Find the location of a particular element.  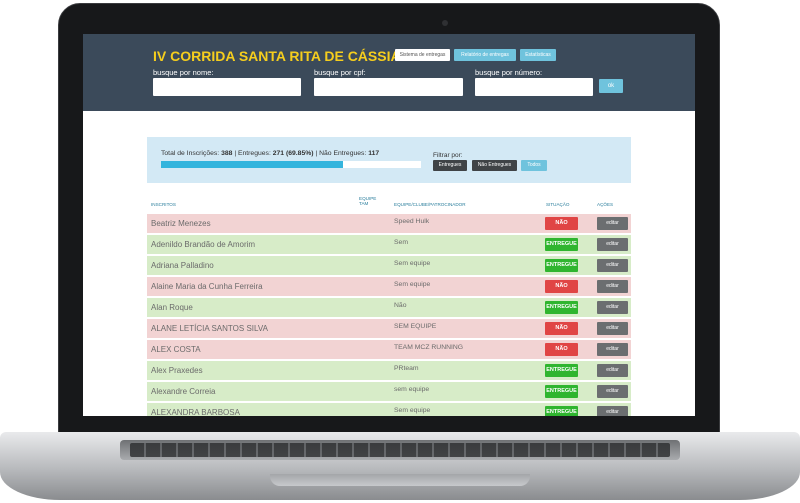

column-header-status: SITUAÇÃO is located at coordinates (558, 204).